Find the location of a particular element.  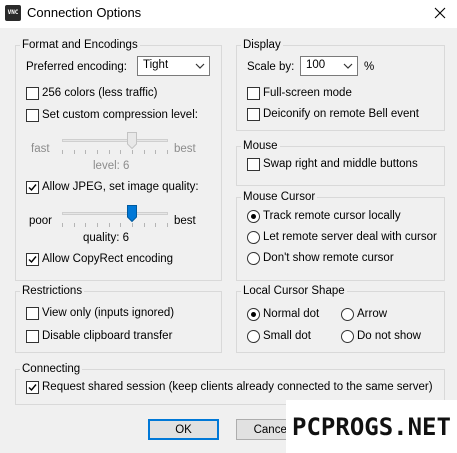

deiconify-label: Deiconify on remote Bell event is located at coordinates (341, 114).